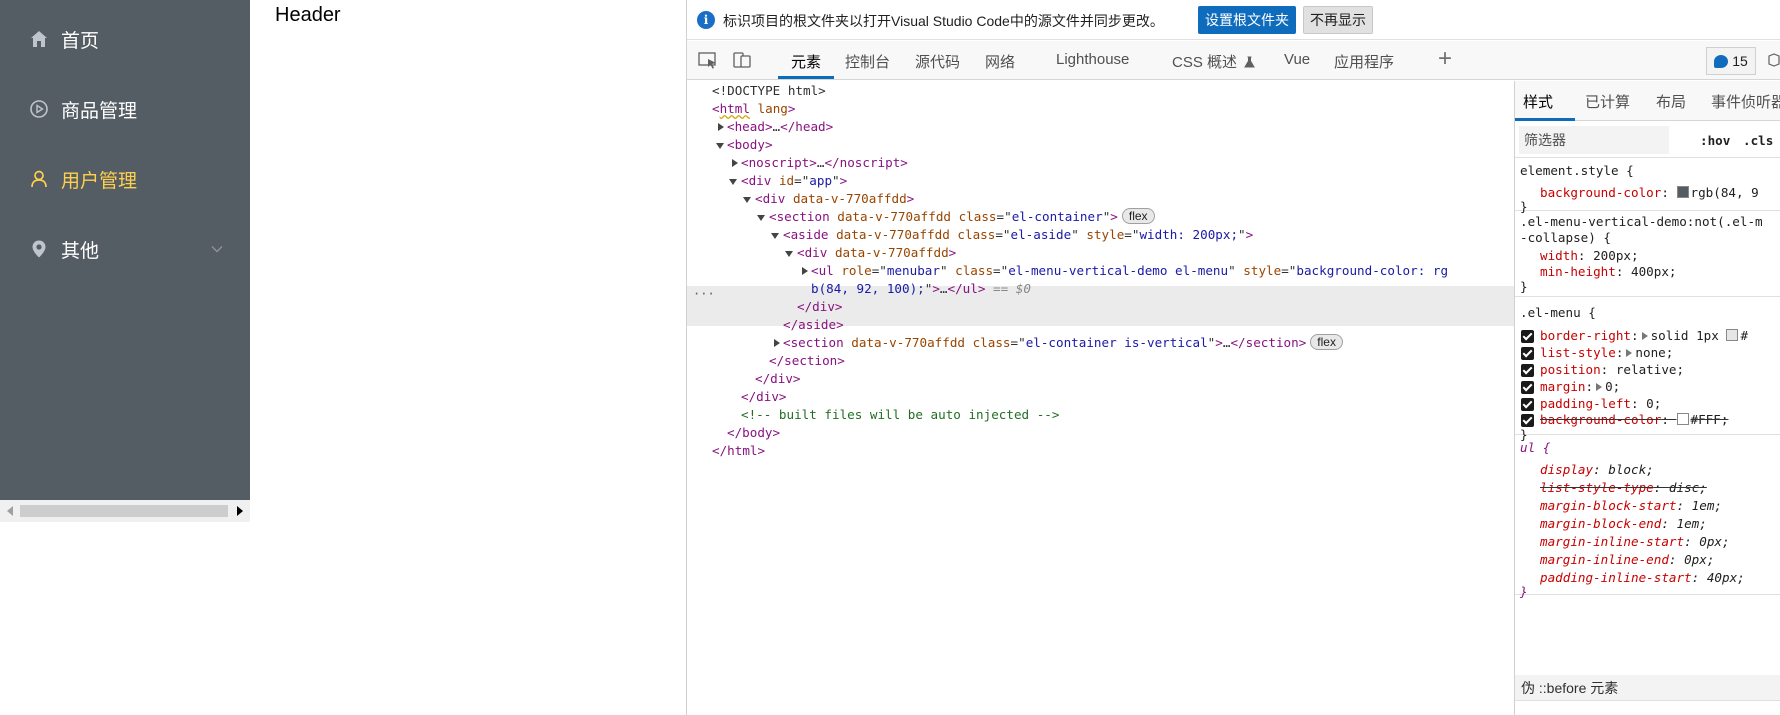  I want to click on dom-node-body-close: </body>, so click(1100, 433).